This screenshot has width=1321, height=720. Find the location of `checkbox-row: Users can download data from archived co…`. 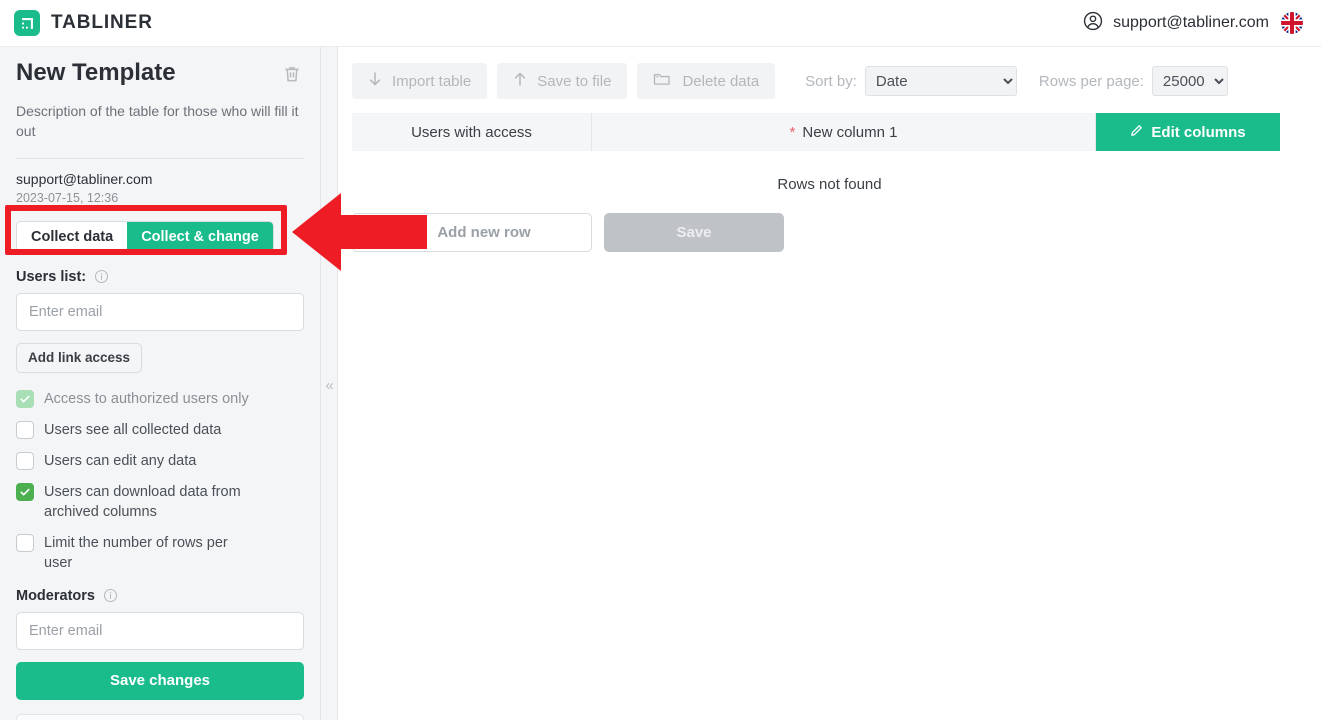

checkbox-row: Users can download data from archived co… is located at coordinates (160, 502).